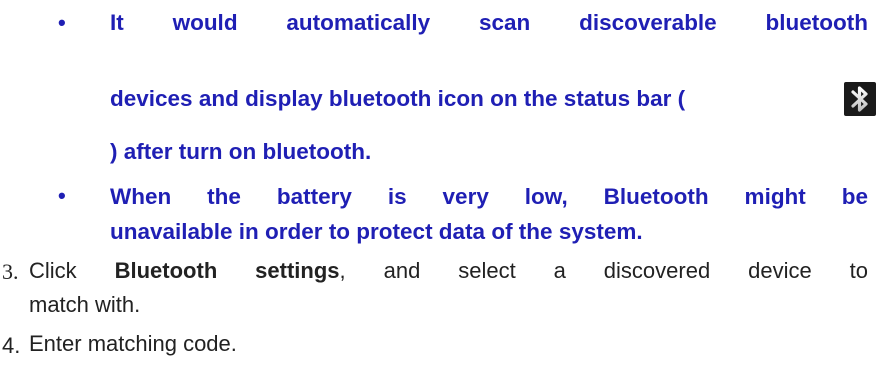 The width and height of the screenshot is (878, 368). I want to click on step-number: 4., so click(11, 345).